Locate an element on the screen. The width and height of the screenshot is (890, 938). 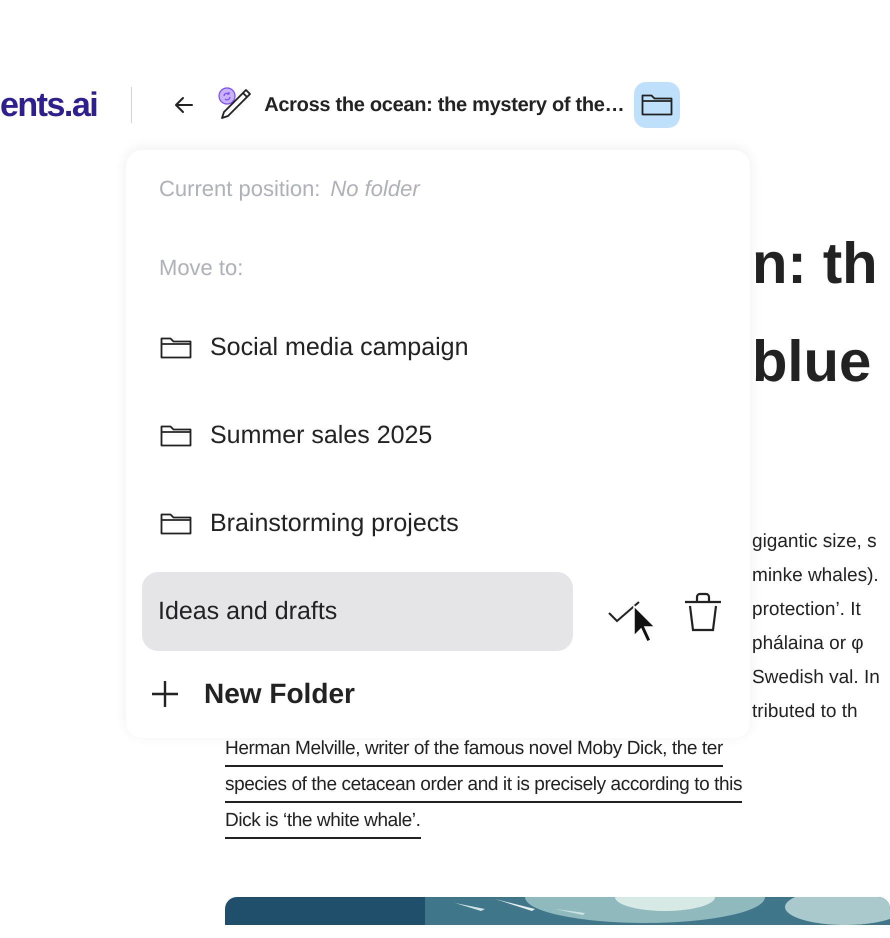
logo: ents.ai is located at coordinates (49, 105).